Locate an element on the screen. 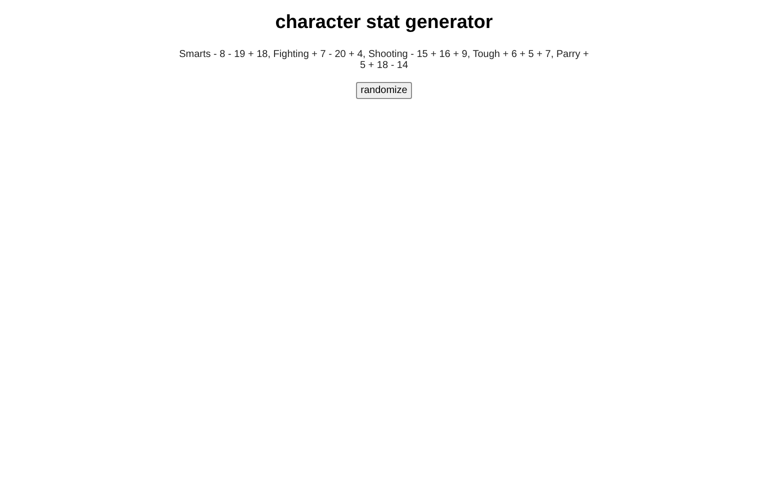 This screenshot has width=768, height=480. stats-text: Smarts - 8 - 19 + 18, Fighting + 7 - 20 + 4, Shooting - 15 + 16 + 9, Tough + 6 + 5 + 7, Parry + 5 + 18 - 14 is located at coordinates (384, 60).